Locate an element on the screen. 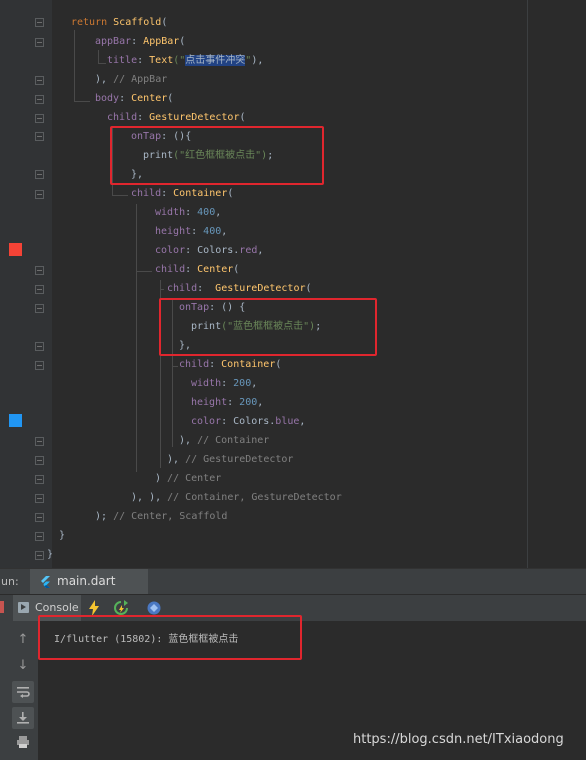 The image size is (586, 760). console-tab-label: Console is located at coordinates (57, 607).